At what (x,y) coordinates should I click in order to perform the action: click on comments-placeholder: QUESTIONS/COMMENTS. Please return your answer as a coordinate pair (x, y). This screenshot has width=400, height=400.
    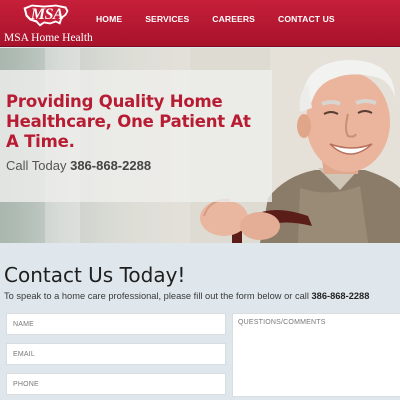
    Looking at the image, I should click on (282, 322).